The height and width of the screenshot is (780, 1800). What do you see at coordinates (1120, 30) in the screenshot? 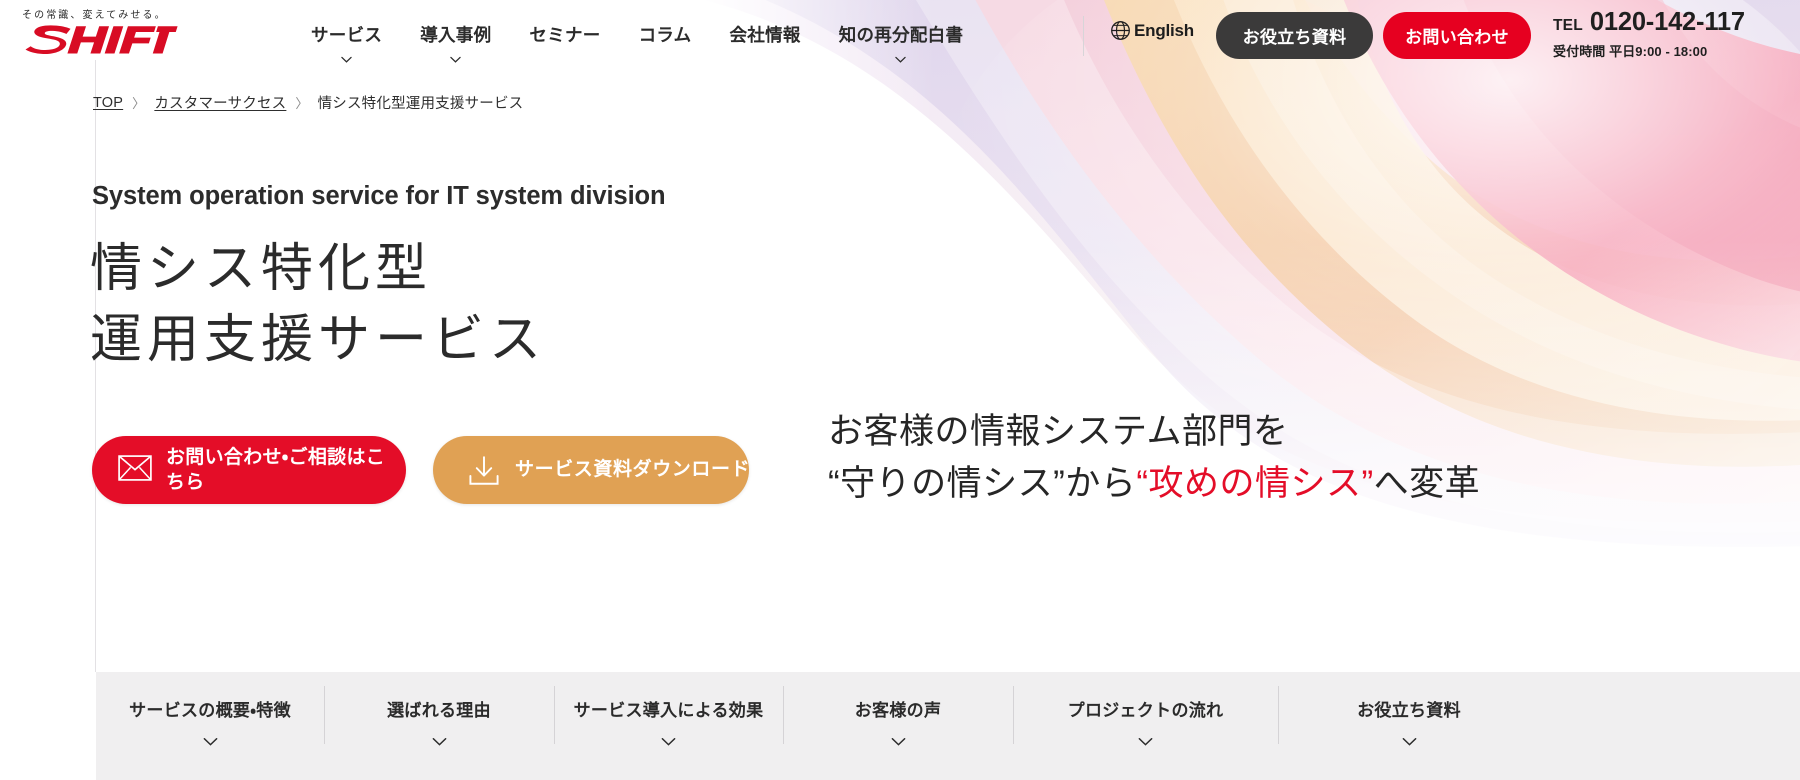
I see `globe-icon` at bounding box center [1120, 30].